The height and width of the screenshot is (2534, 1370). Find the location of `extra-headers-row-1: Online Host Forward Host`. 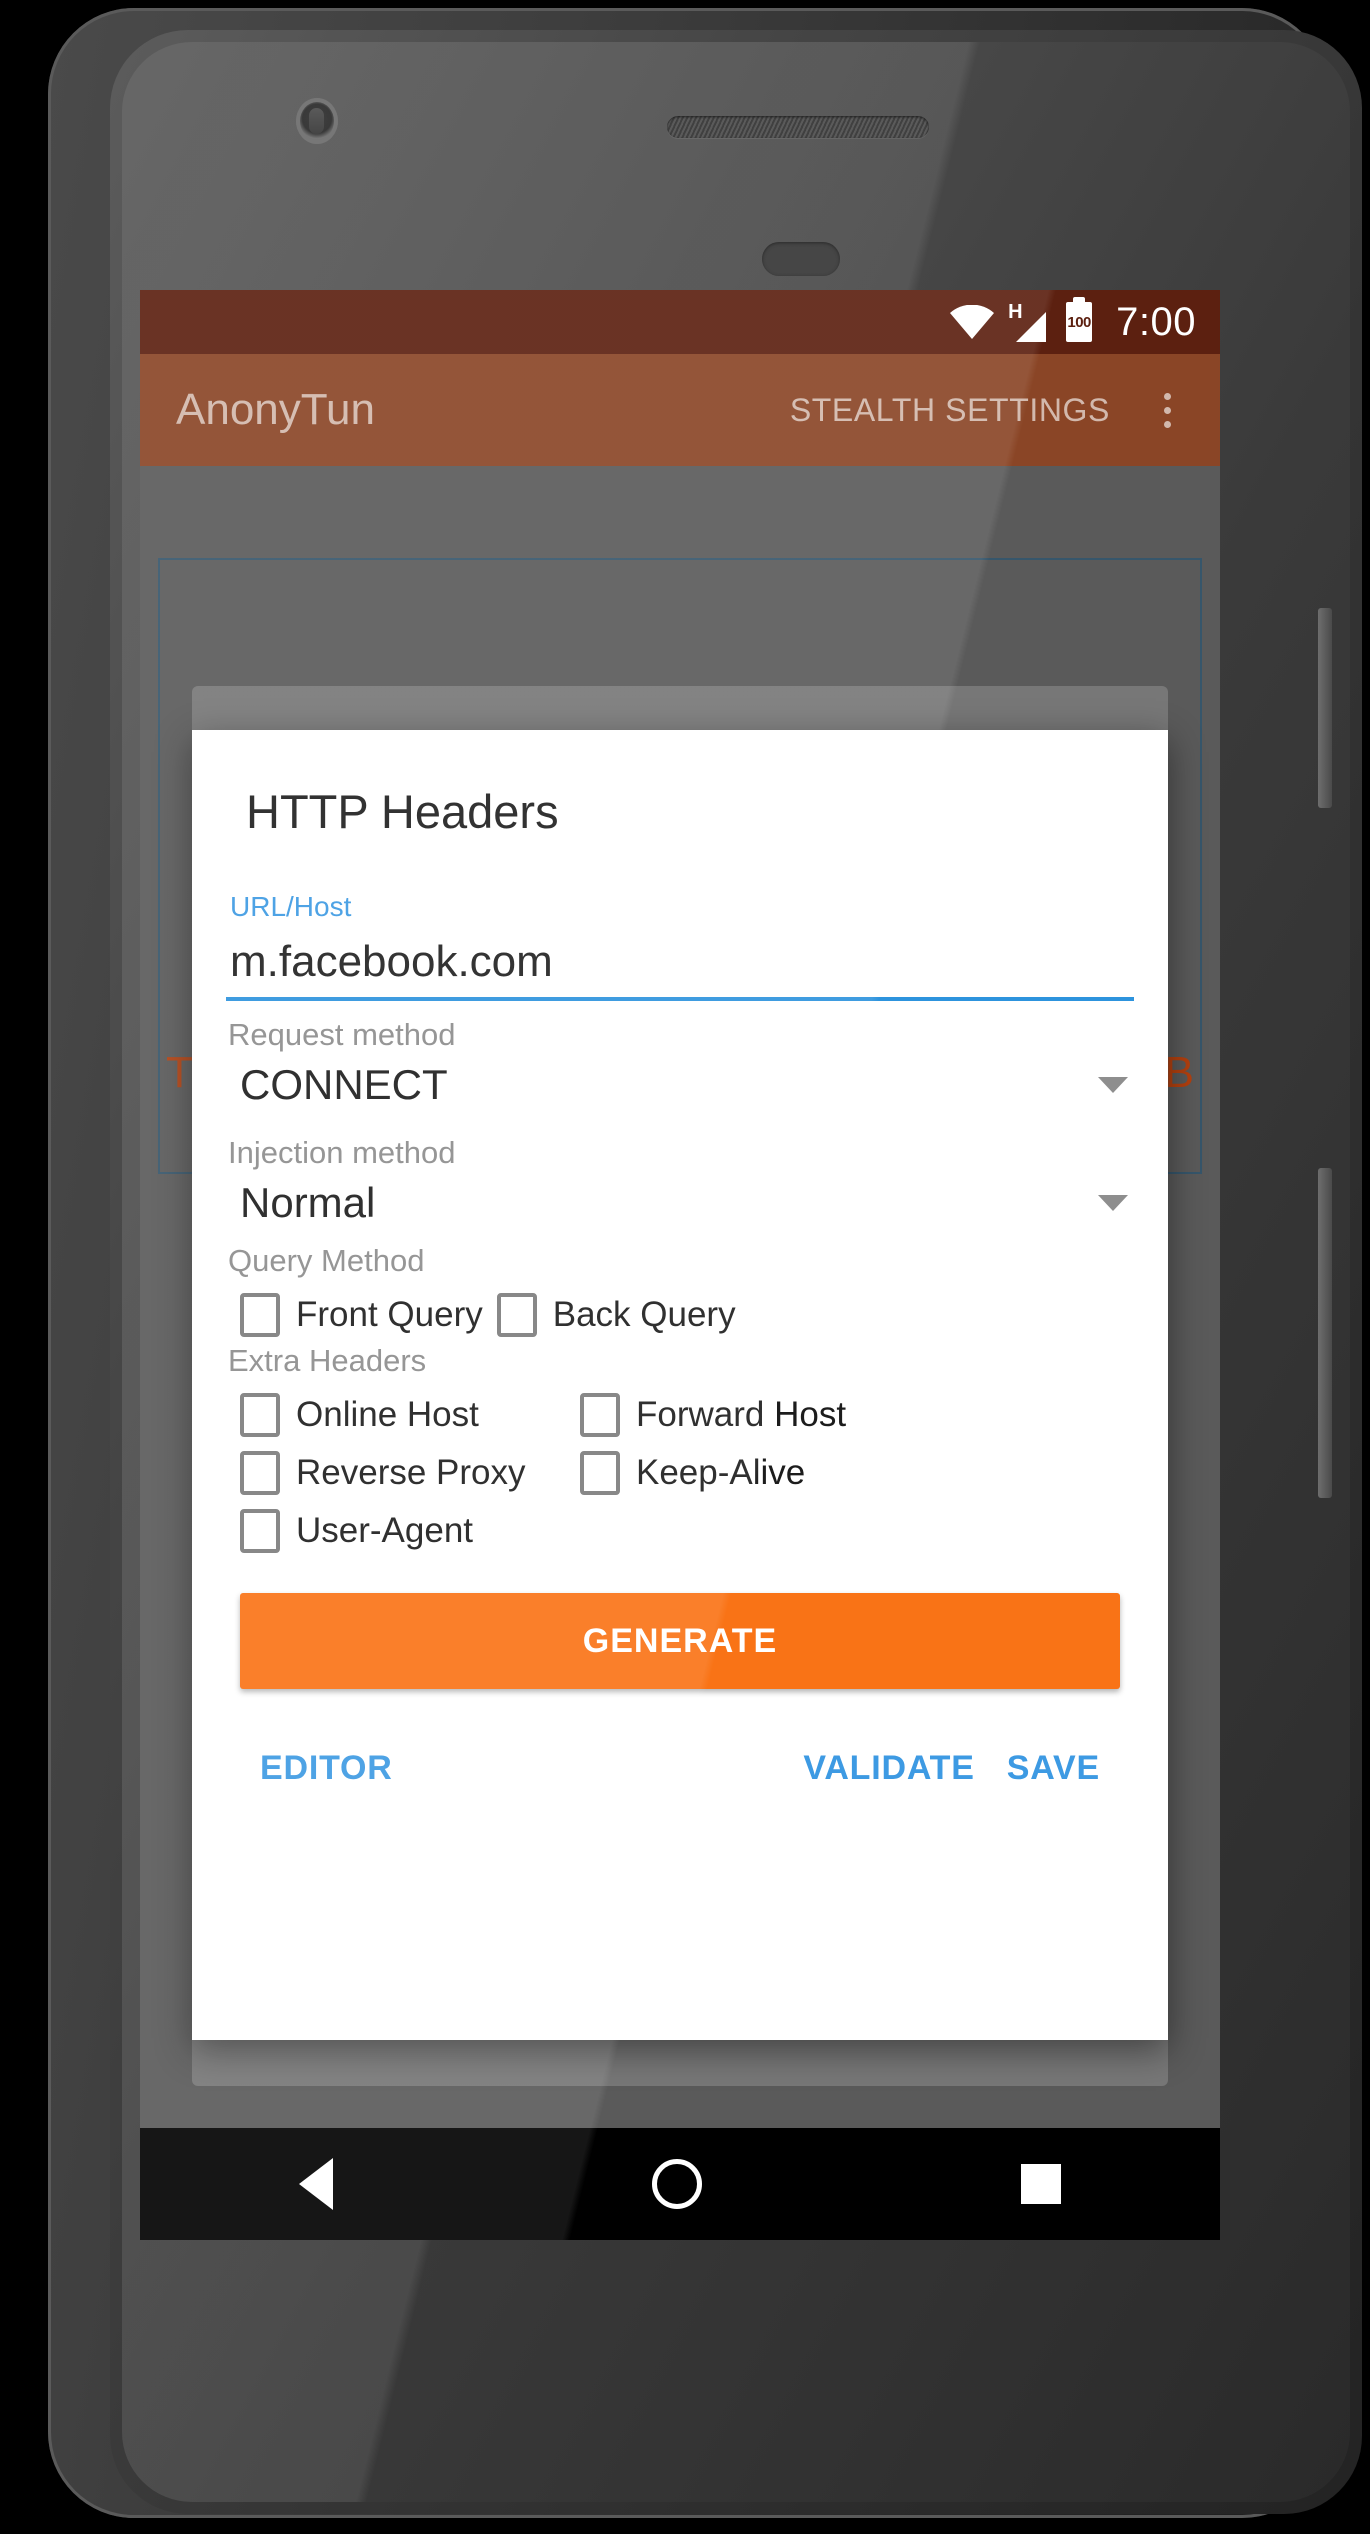

extra-headers-row-1: Online Host Forward Host is located at coordinates (680, 1415).